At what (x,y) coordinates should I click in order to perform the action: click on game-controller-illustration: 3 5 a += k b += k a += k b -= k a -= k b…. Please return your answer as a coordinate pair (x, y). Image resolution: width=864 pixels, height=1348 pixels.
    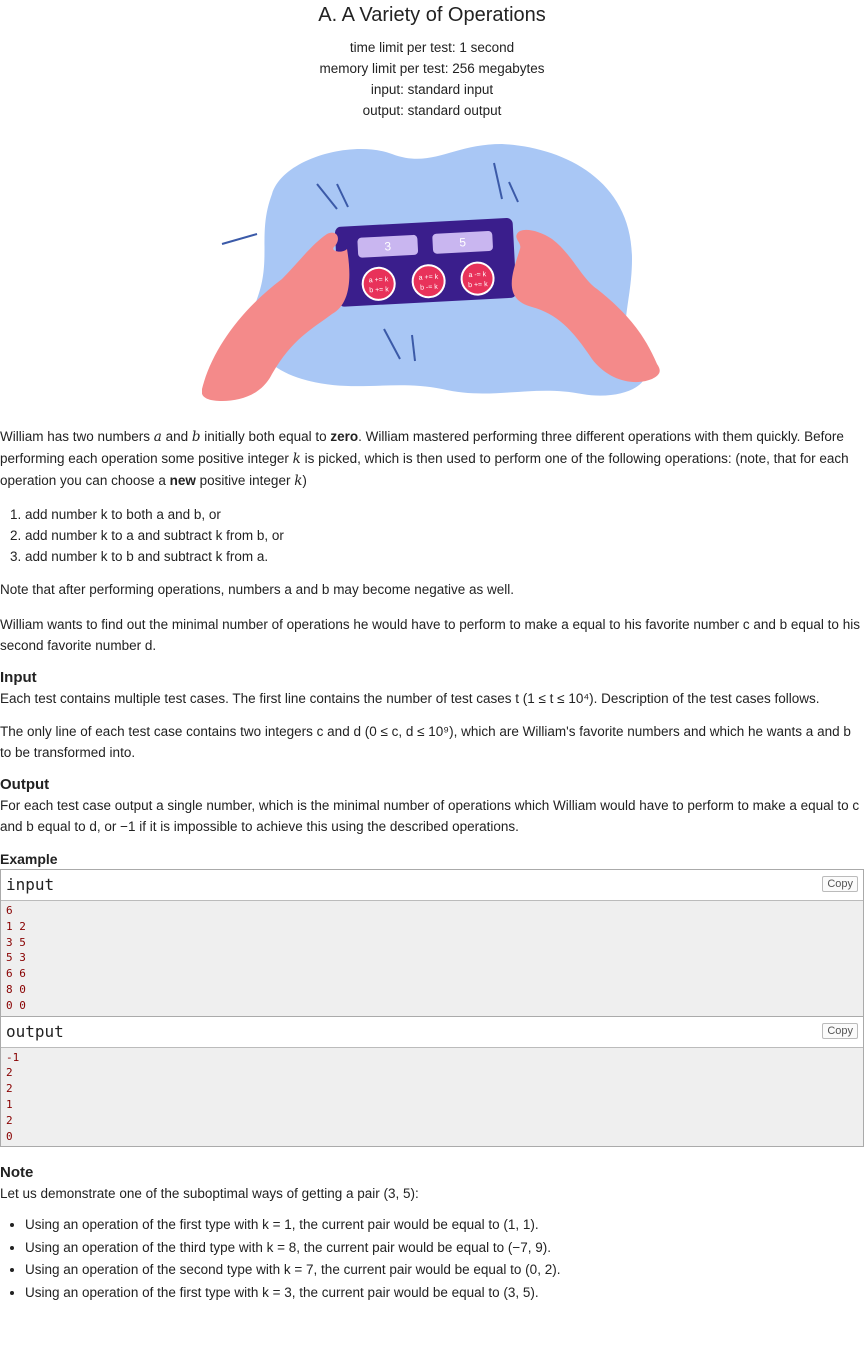
    Looking at the image, I should click on (431, 272).